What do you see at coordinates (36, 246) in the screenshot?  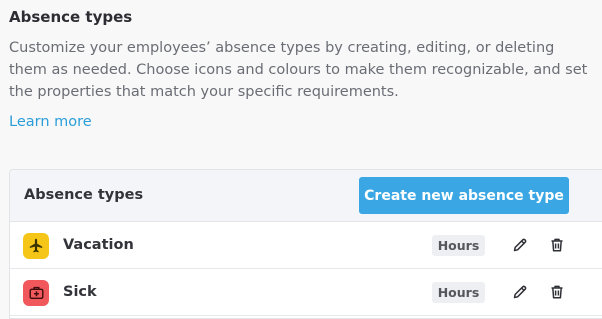 I see `airplane-icon` at bounding box center [36, 246].